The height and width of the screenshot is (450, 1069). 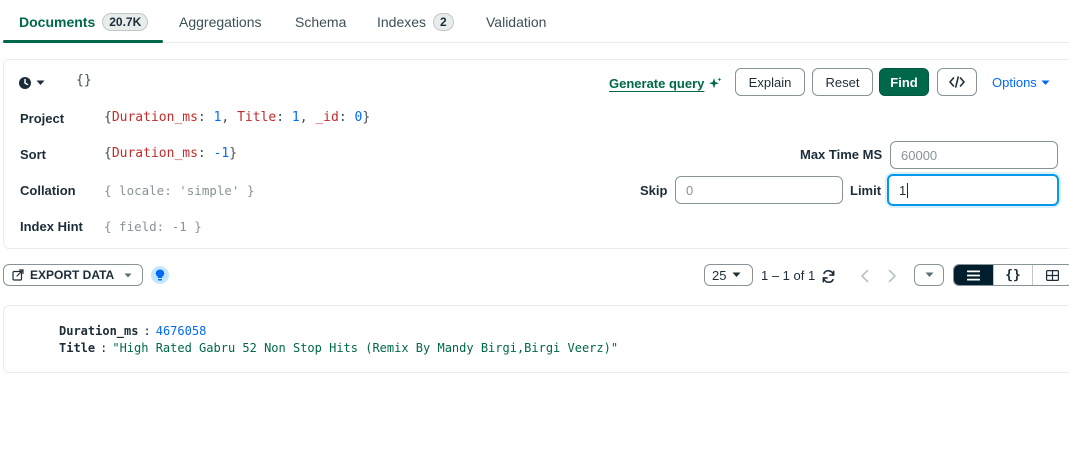 I want to click on table-icon, so click(x=1053, y=275).